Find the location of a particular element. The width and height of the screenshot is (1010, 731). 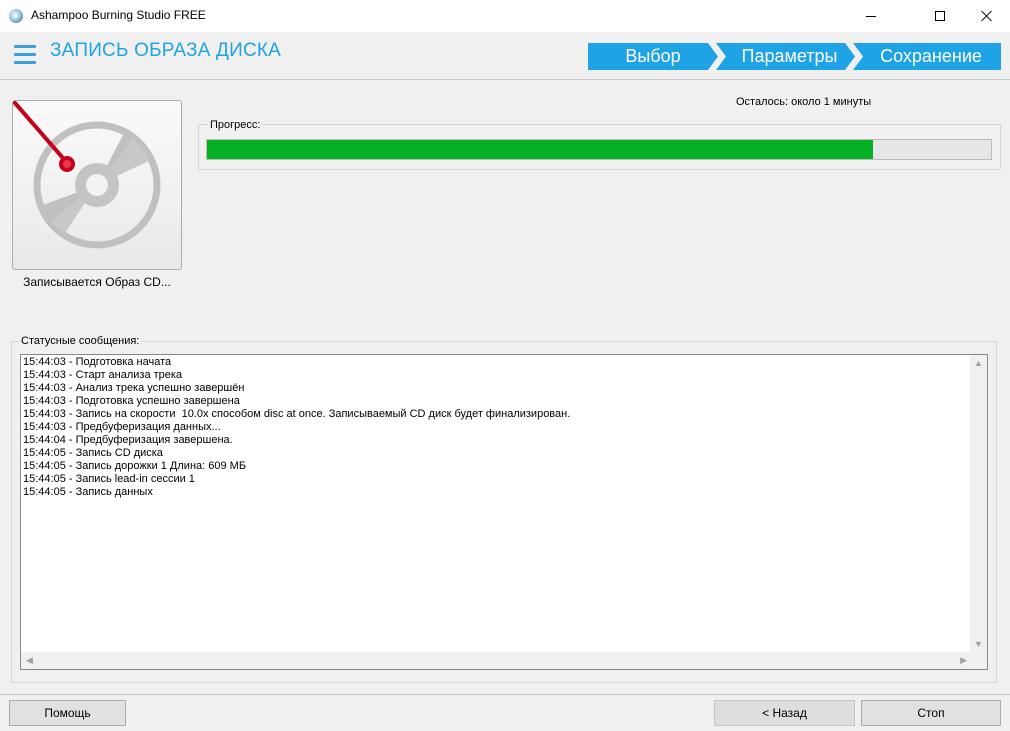

progress-bar is located at coordinates (599, 149).